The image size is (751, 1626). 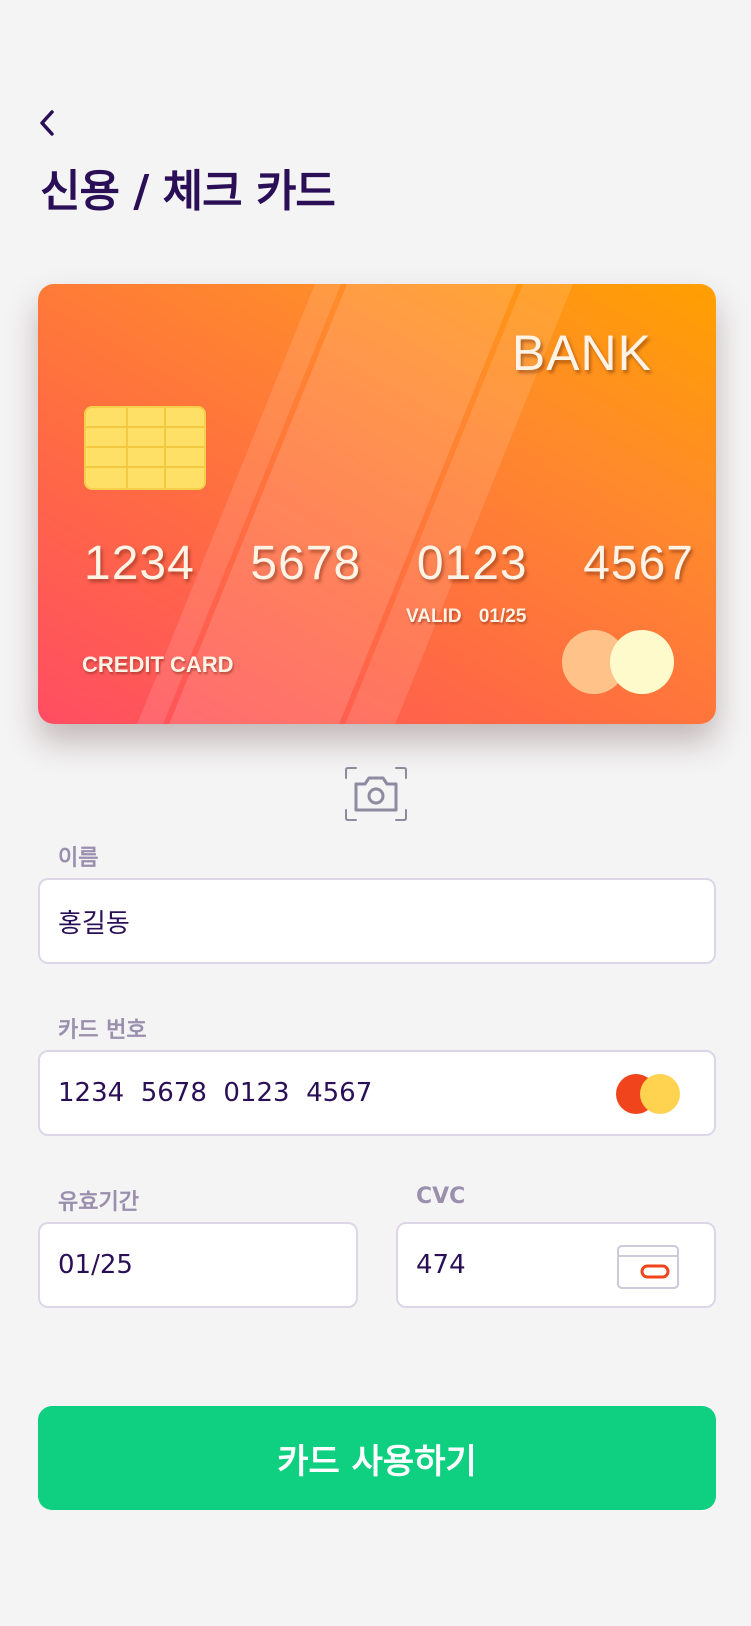 What do you see at coordinates (139, 563) in the screenshot?
I see `card-number-group: 1234` at bounding box center [139, 563].